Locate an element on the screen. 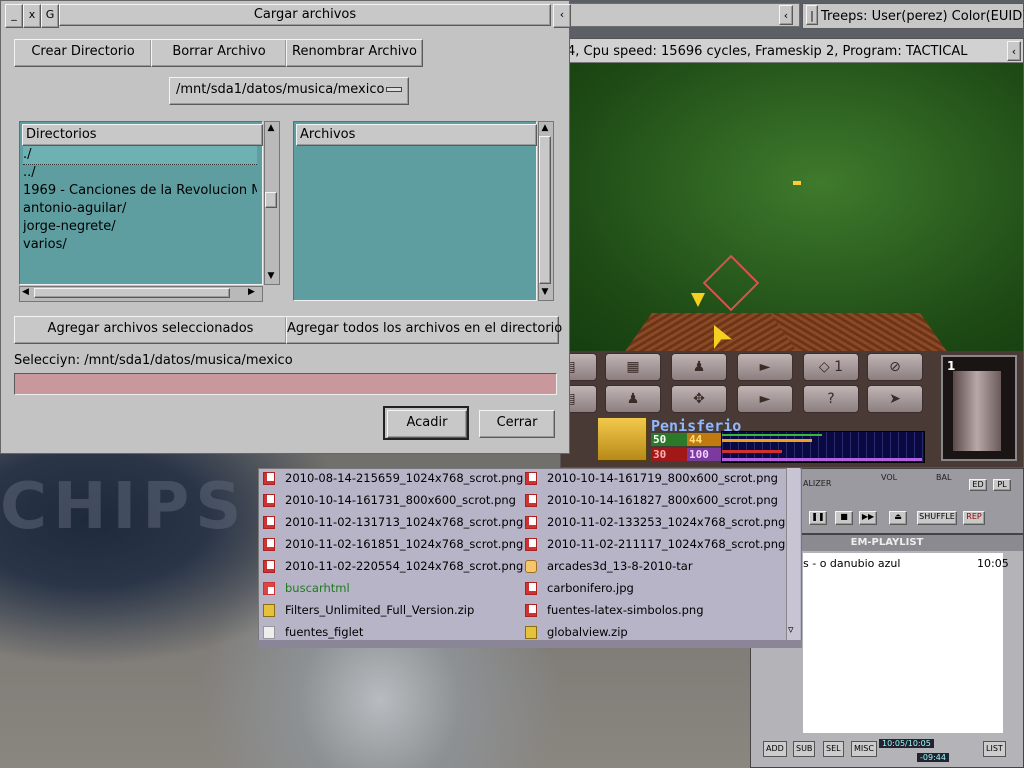  hud-button-inventory: ▦ is located at coordinates (633, 367).